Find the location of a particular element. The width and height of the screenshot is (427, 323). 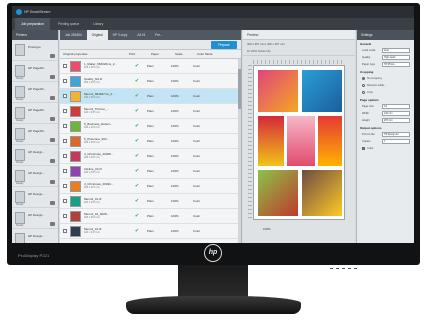

table-scrollbar is located at coordinates (239, 151).